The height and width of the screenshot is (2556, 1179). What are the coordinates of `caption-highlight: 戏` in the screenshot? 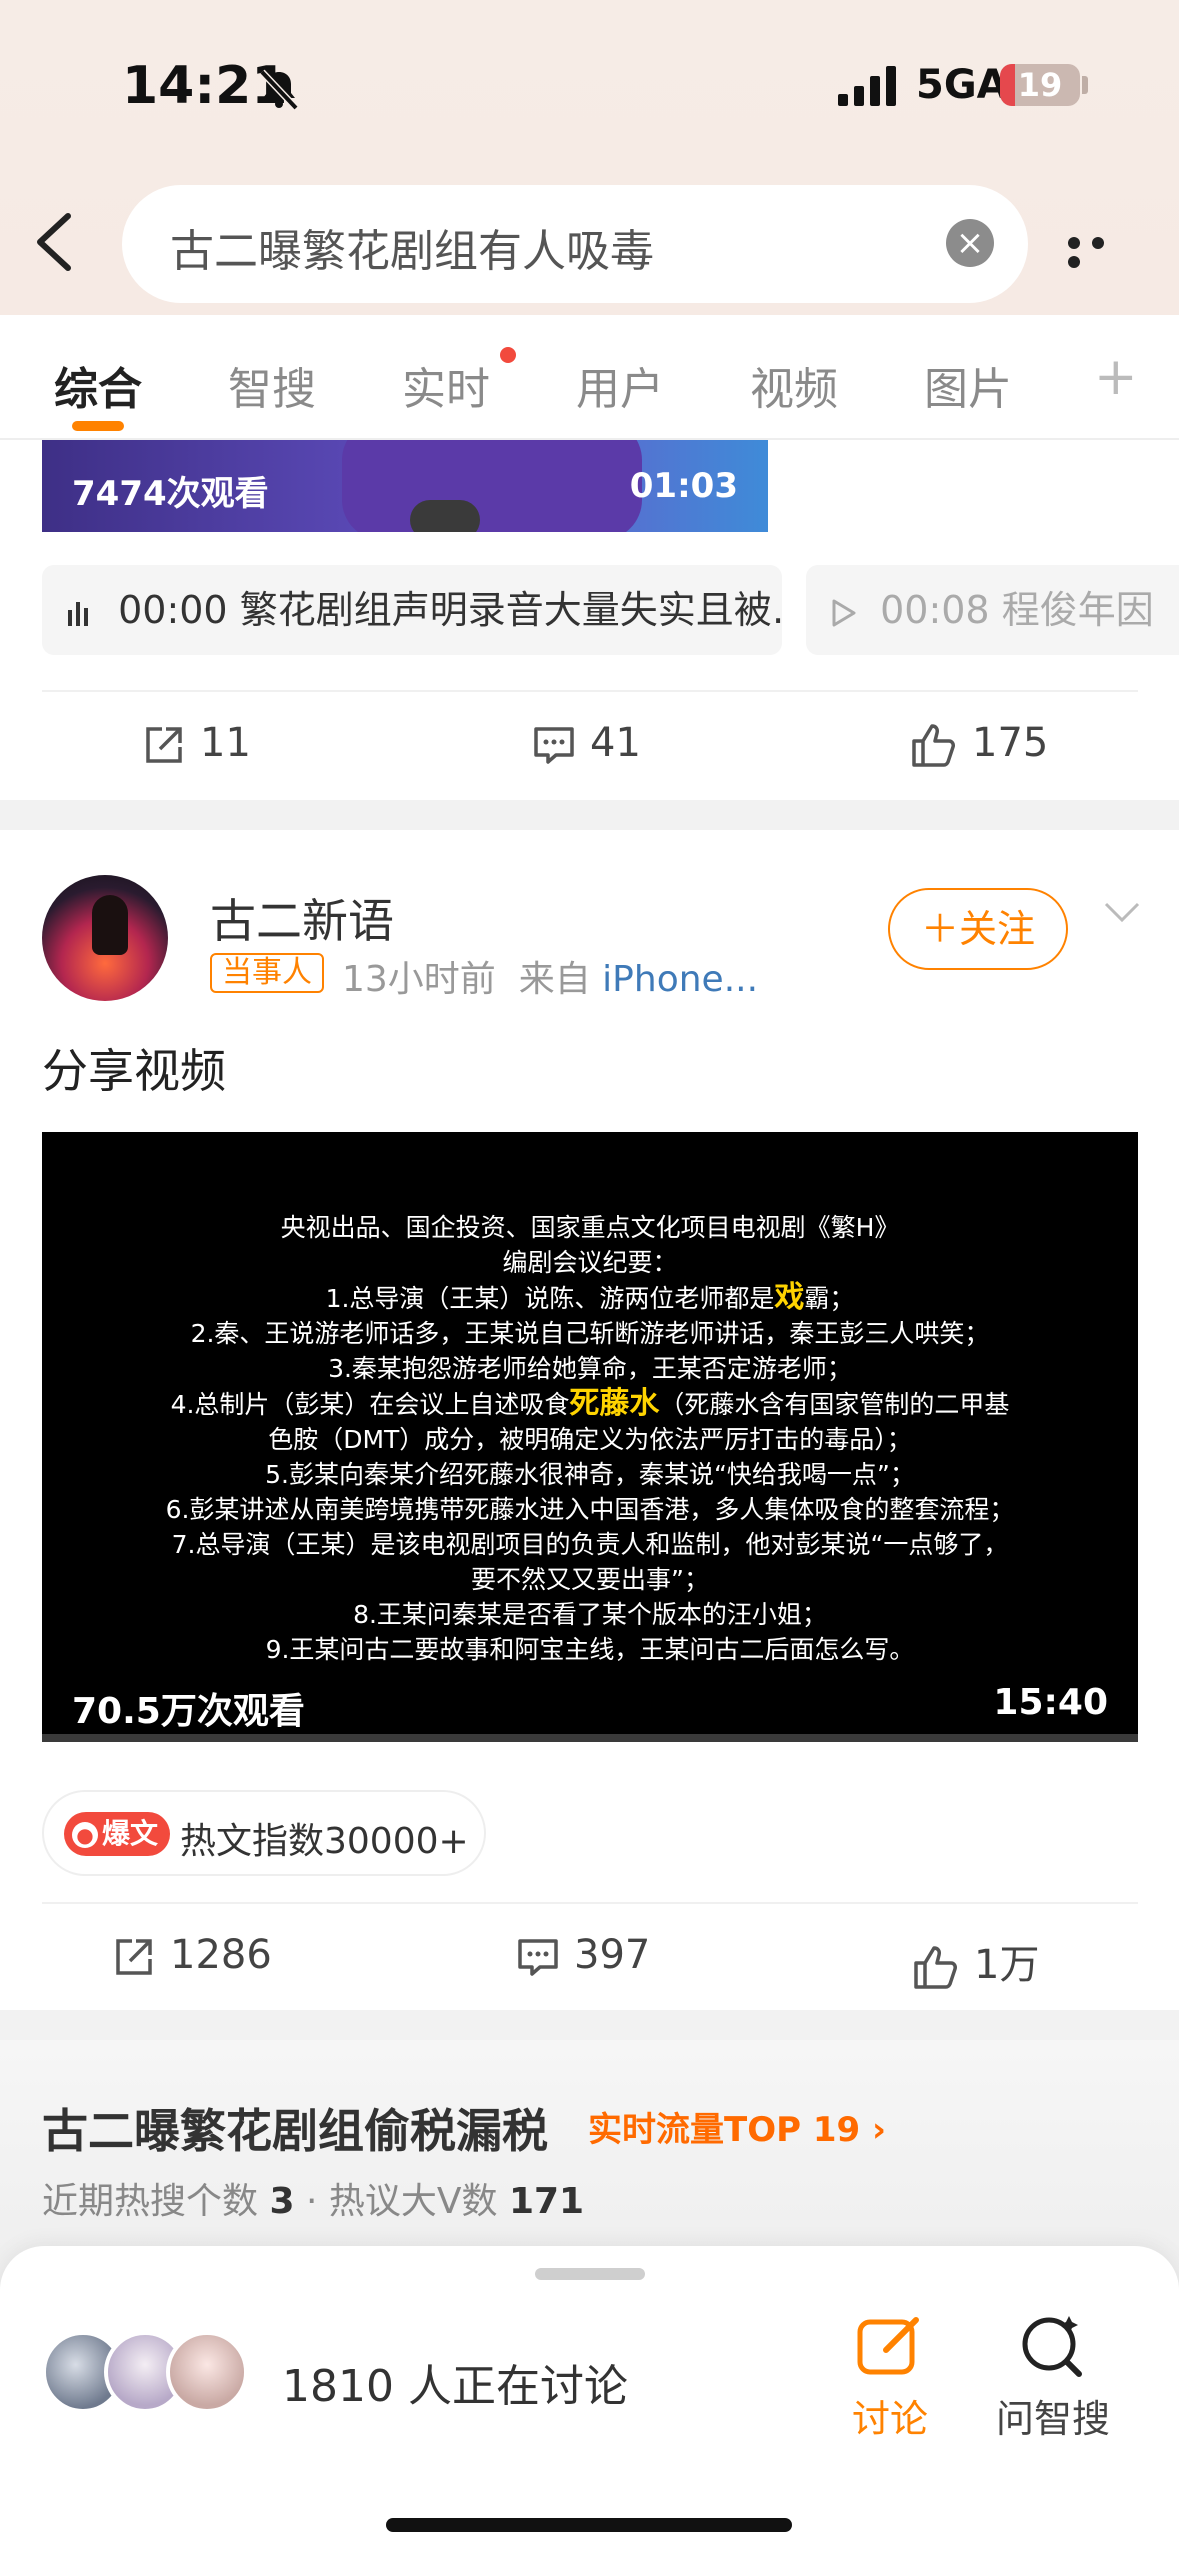 It's located at (789, 1297).